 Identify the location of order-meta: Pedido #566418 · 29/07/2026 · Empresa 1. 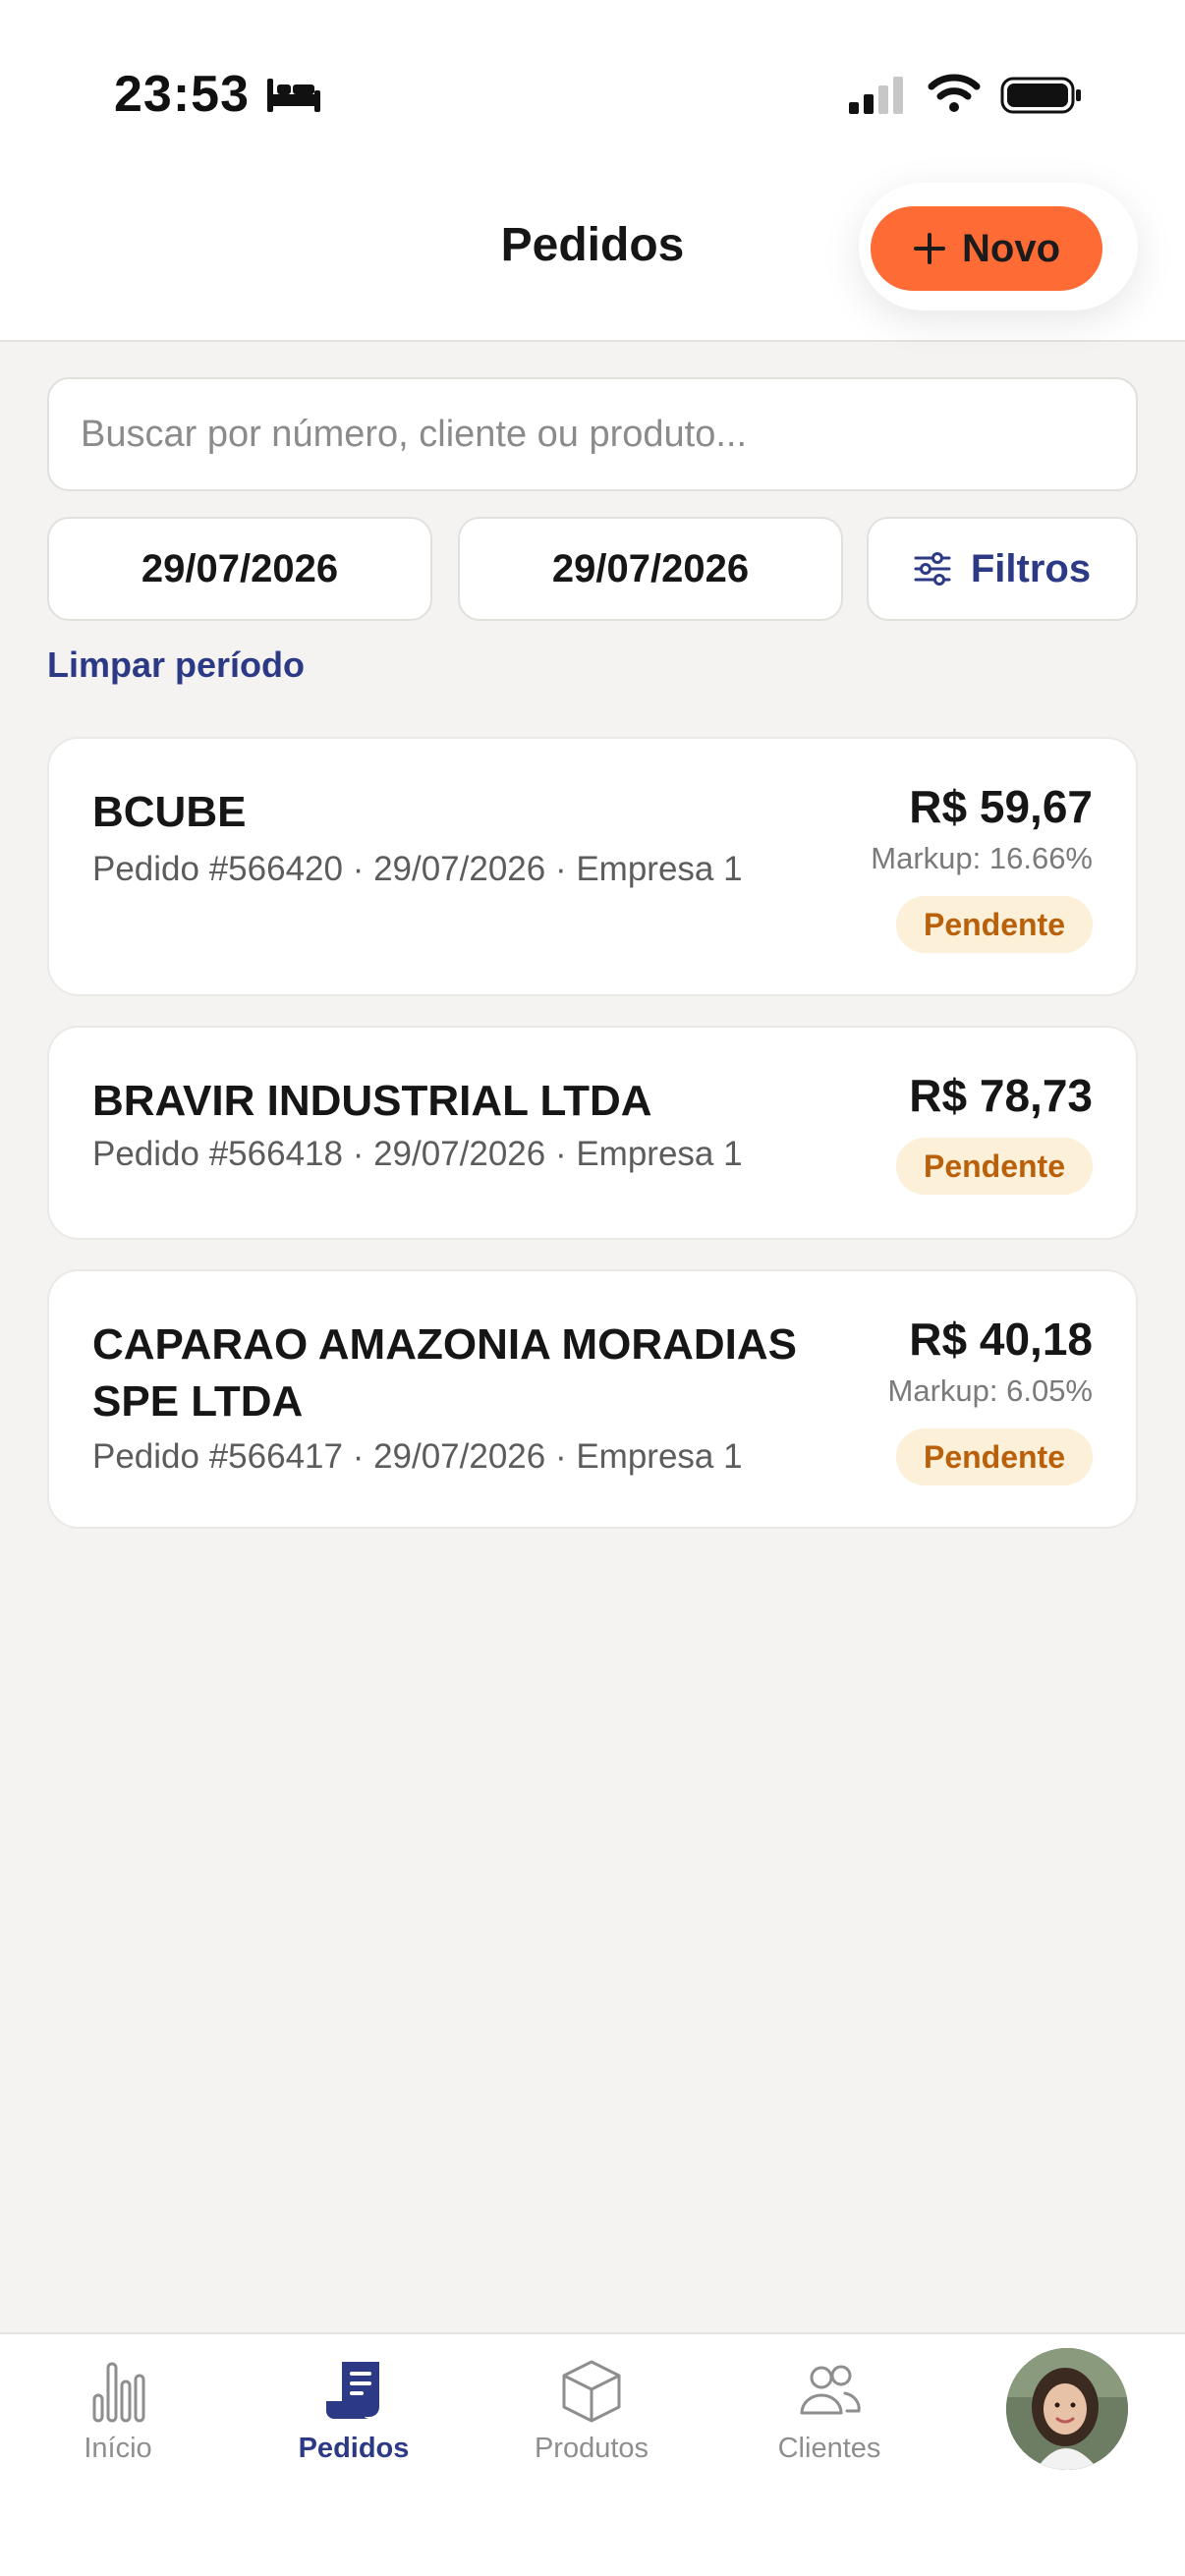
(417, 1154).